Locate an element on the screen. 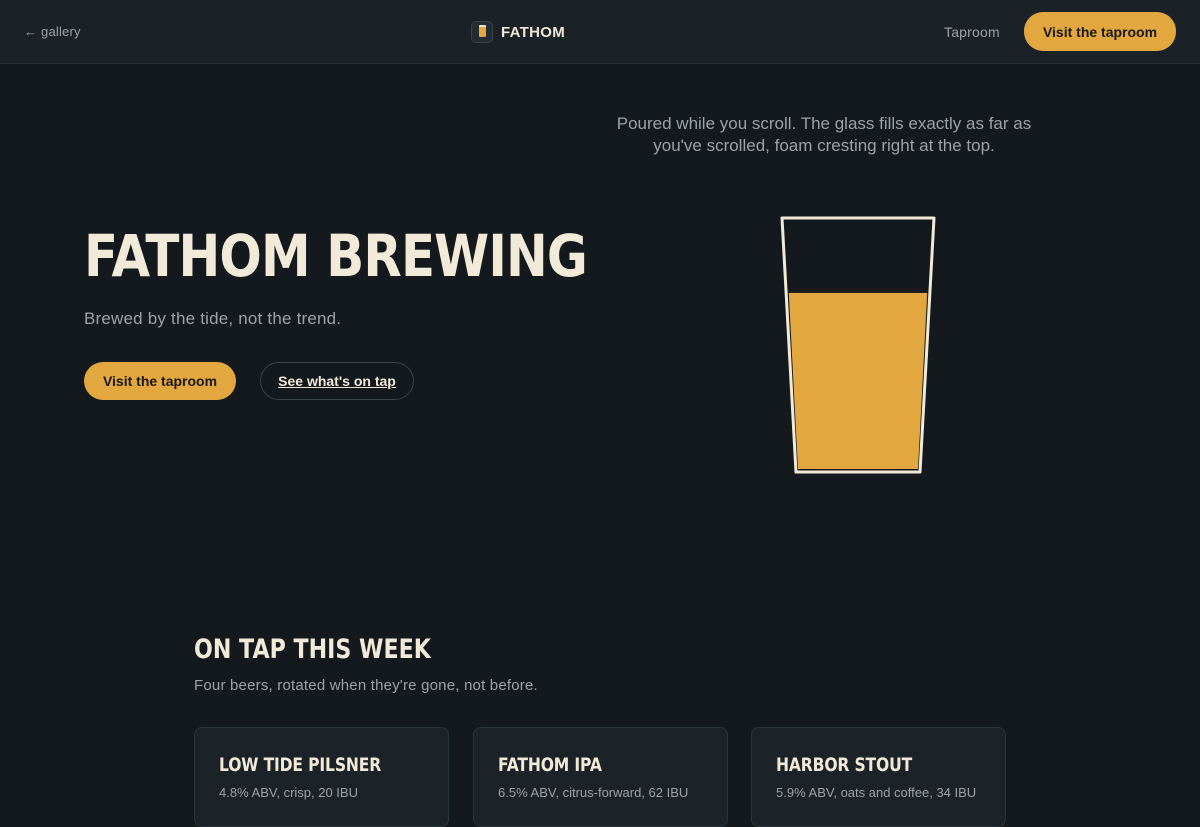 The image size is (1200, 827). hero-title: FATHOM BREWING is located at coordinates (336, 256).